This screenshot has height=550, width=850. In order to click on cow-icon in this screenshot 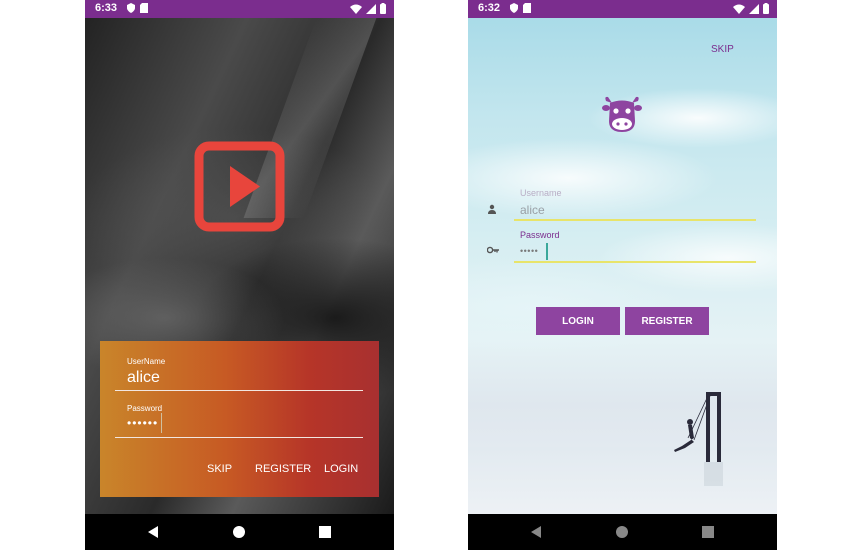, I will do `click(622, 114)`.